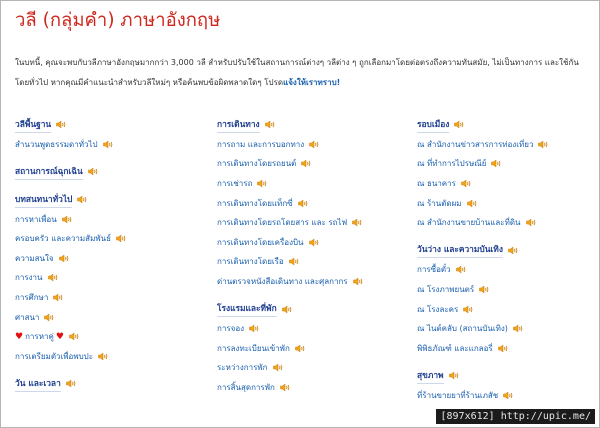 The height and width of the screenshot is (428, 600). What do you see at coordinates (27, 317) in the screenshot?
I see `phrase-link: ศาสนา` at bounding box center [27, 317].